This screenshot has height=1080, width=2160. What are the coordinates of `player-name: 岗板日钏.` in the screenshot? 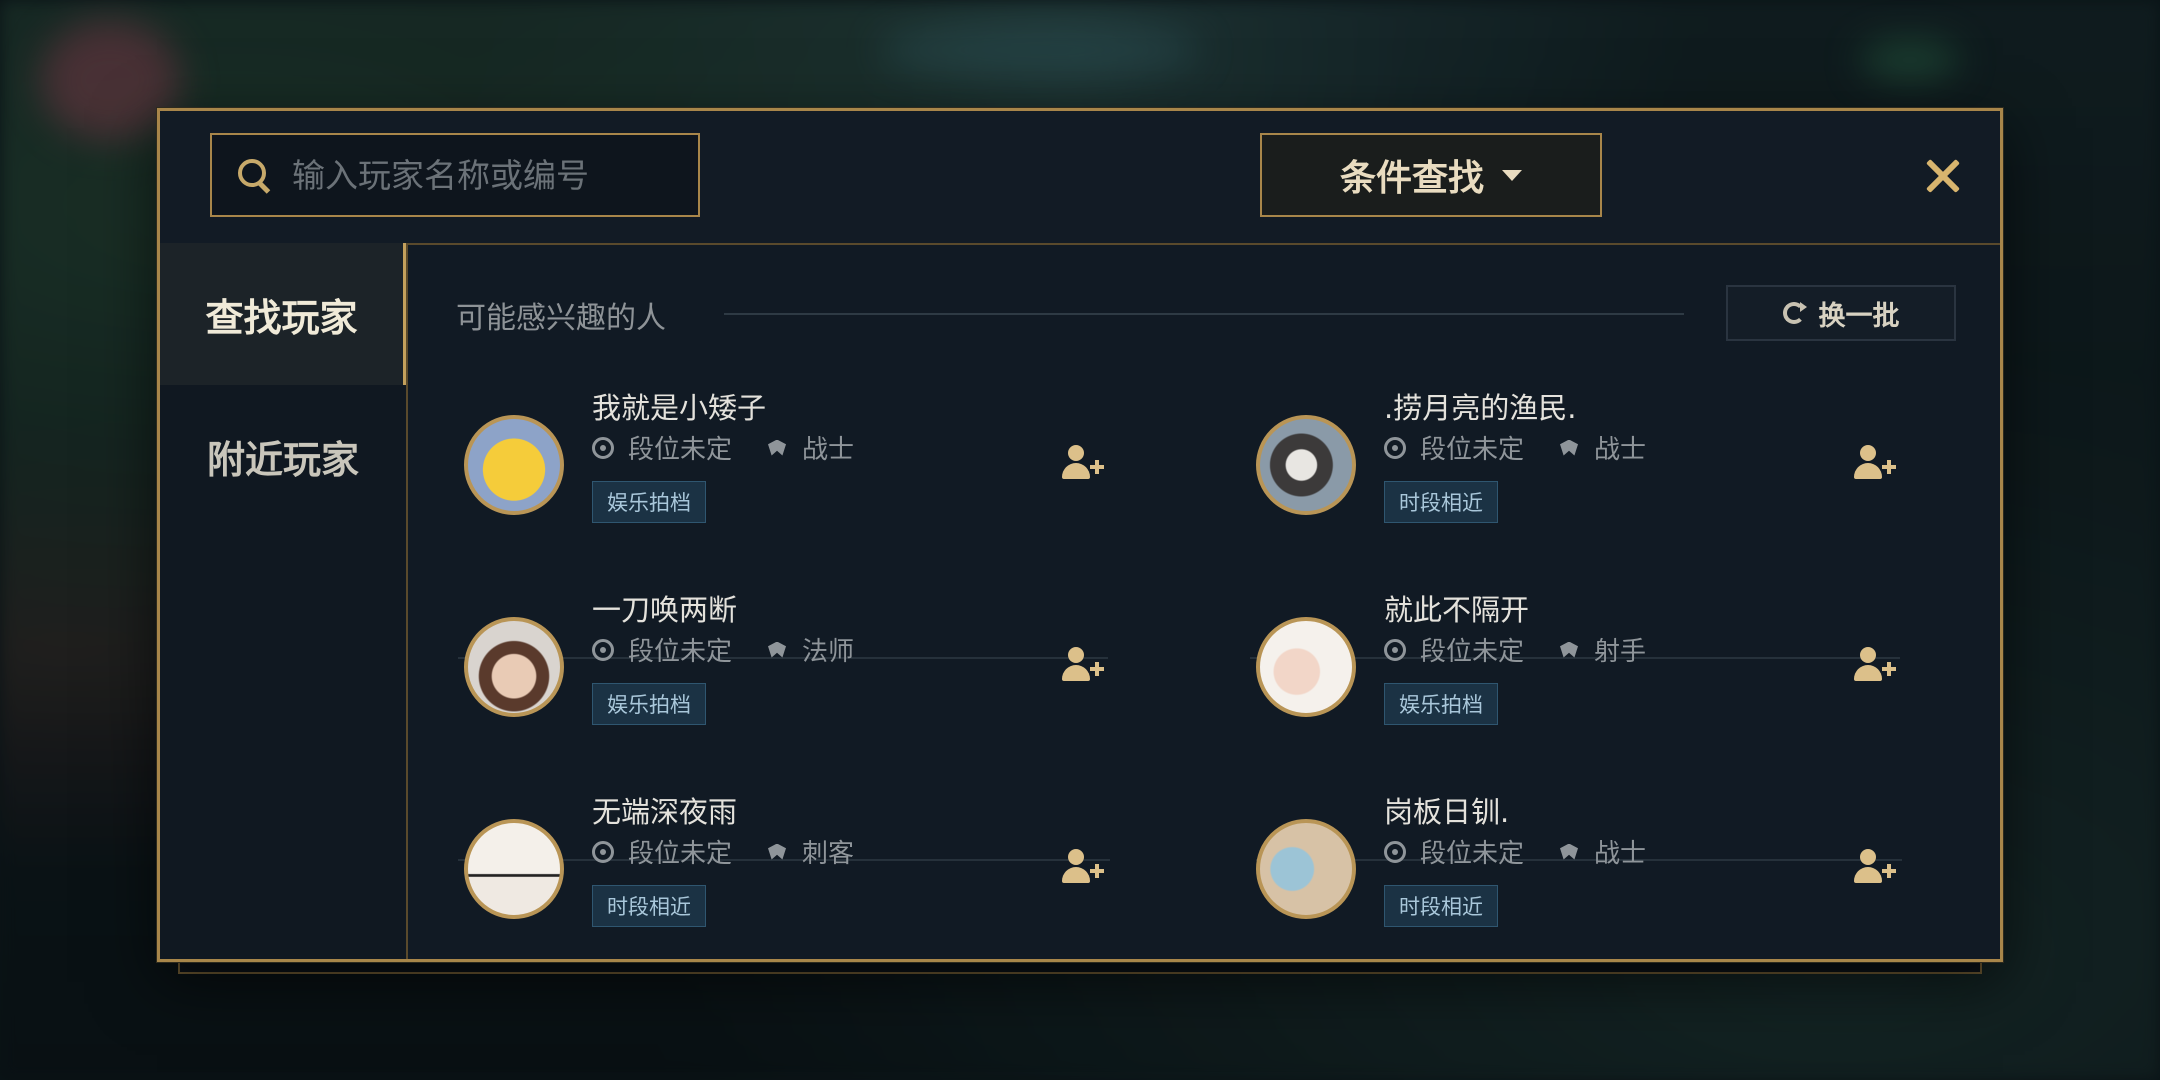 It's located at (1446, 810).